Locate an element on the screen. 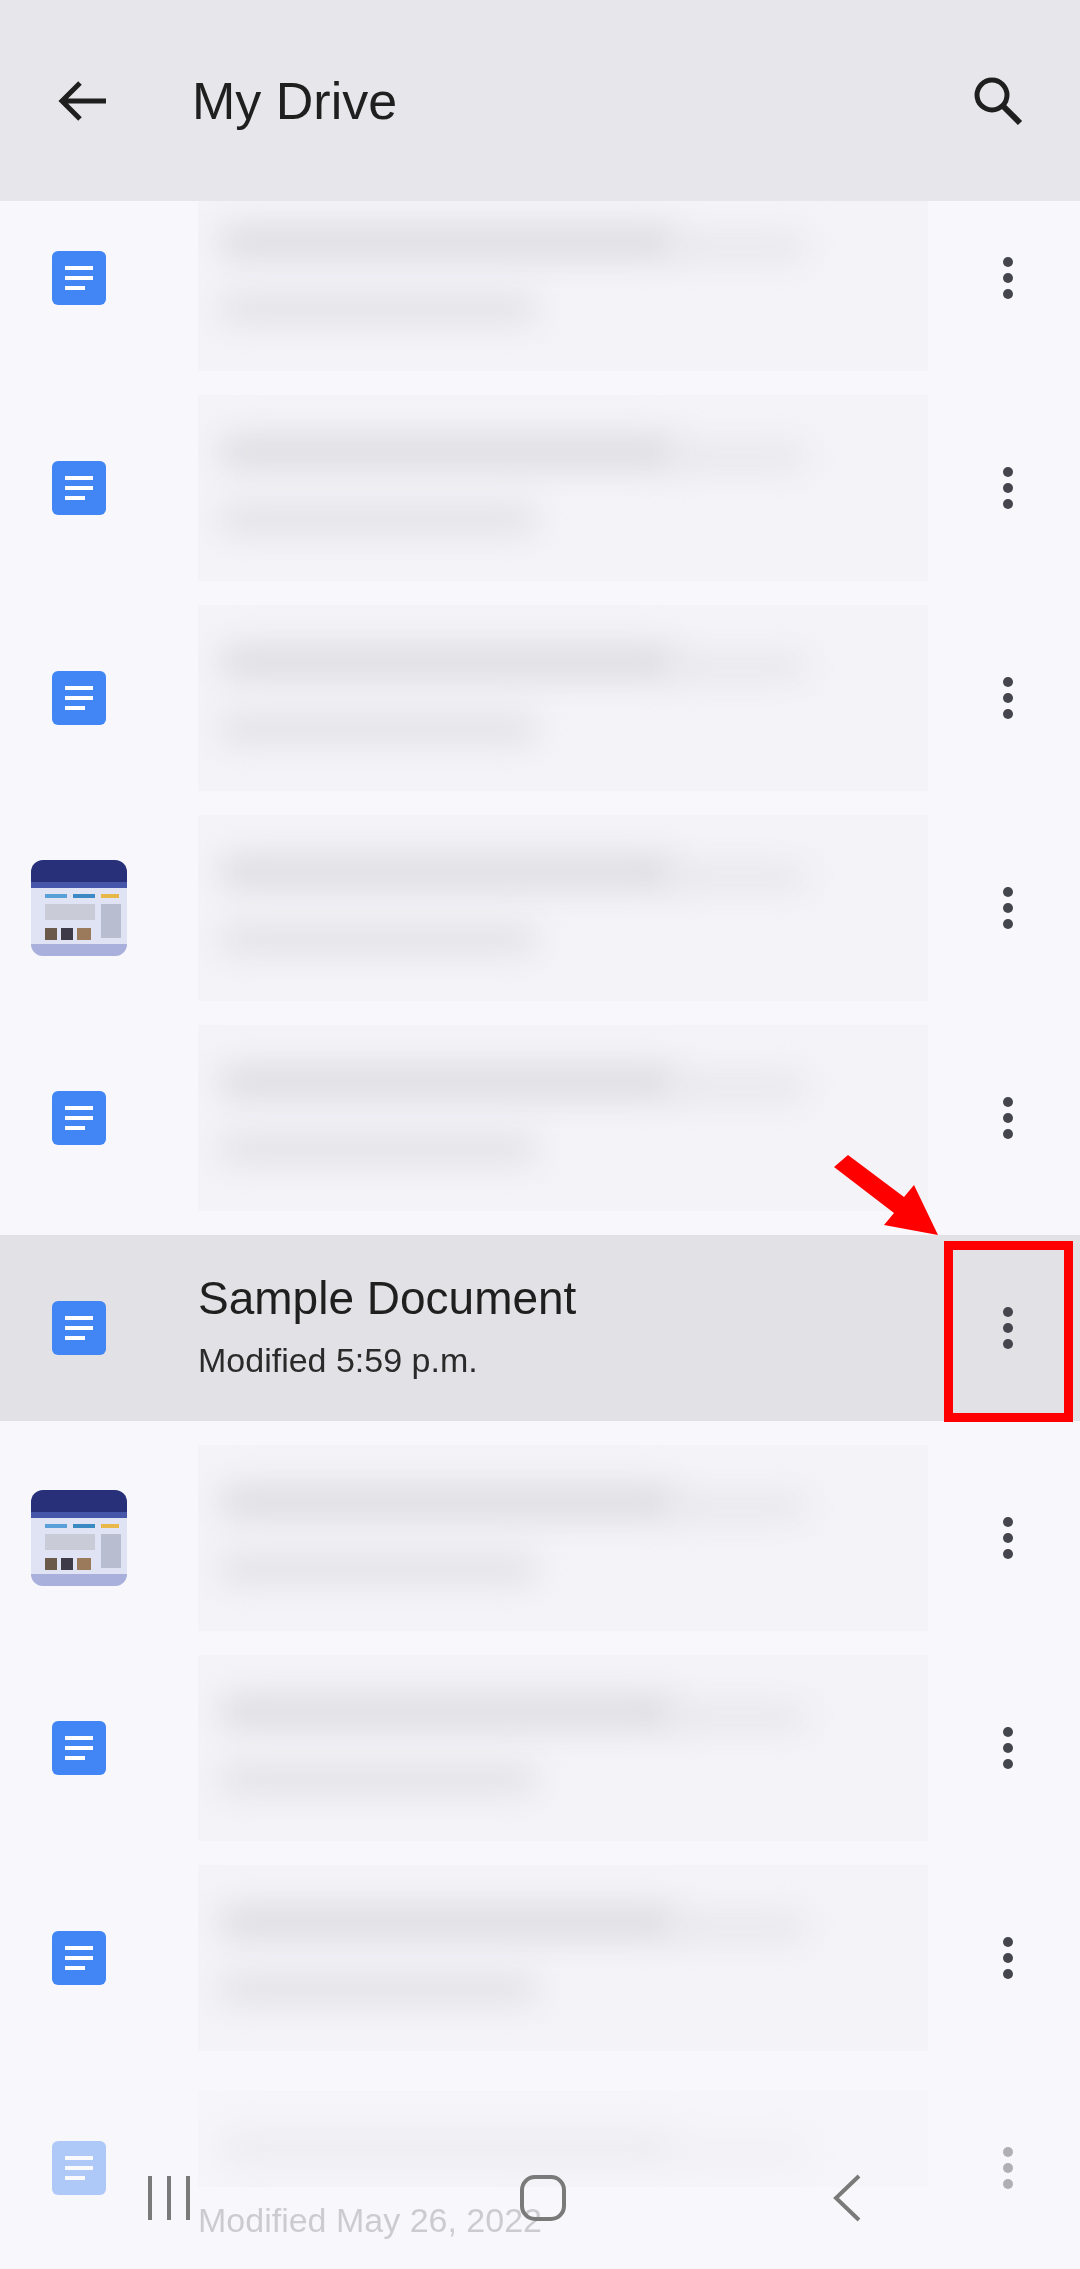 Image resolution: width=1080 pixels, height=2269 pixels. modified-date: Modified 5:59 p.m. is located at coordinates (338, 1361).